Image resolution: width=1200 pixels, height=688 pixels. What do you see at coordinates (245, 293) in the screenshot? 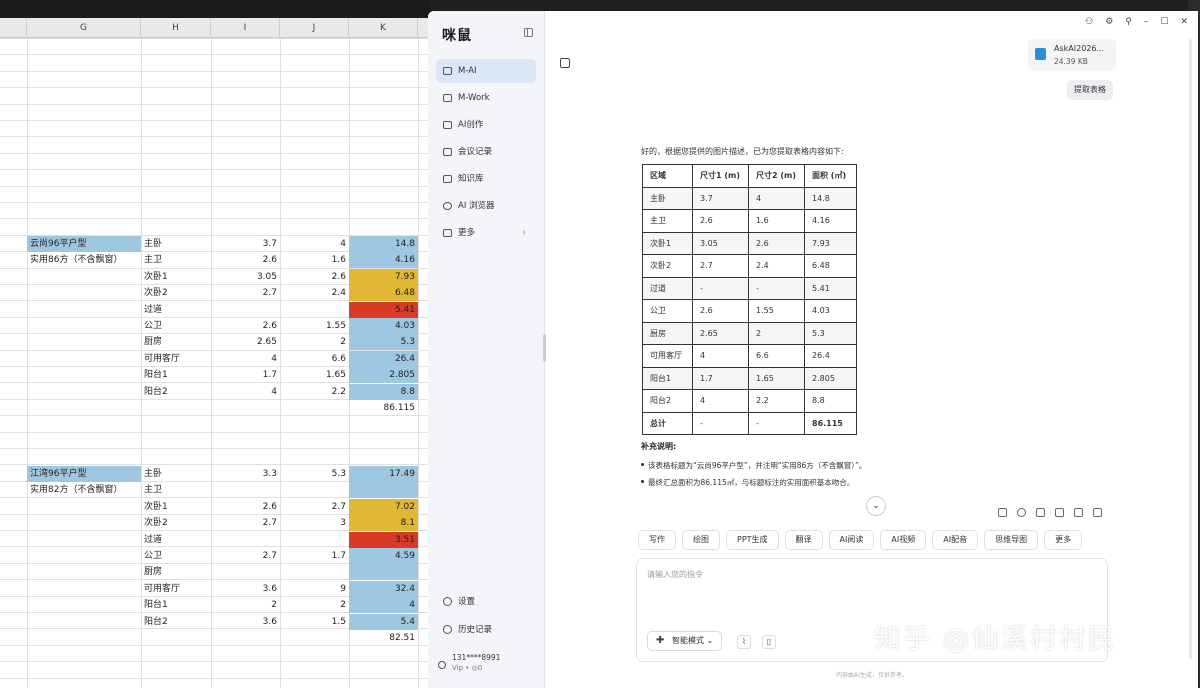
I see `dim-a: 2.7` at bounding box center [245, 293].